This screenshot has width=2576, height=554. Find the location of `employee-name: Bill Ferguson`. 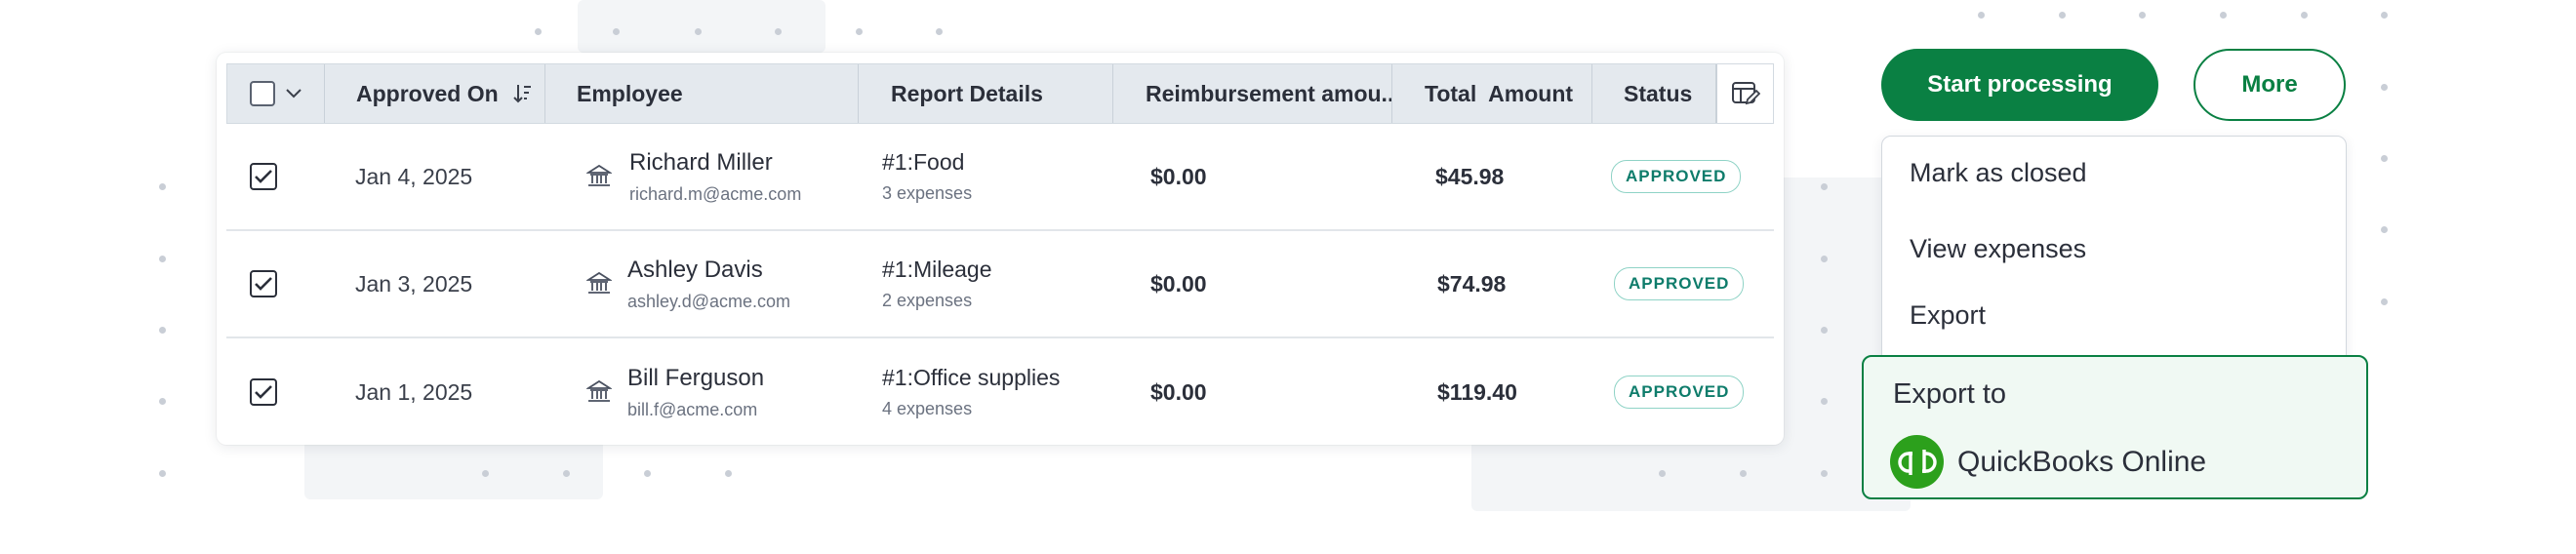

employee-name: Bill Ferguson is located at coordinates (695, 378).